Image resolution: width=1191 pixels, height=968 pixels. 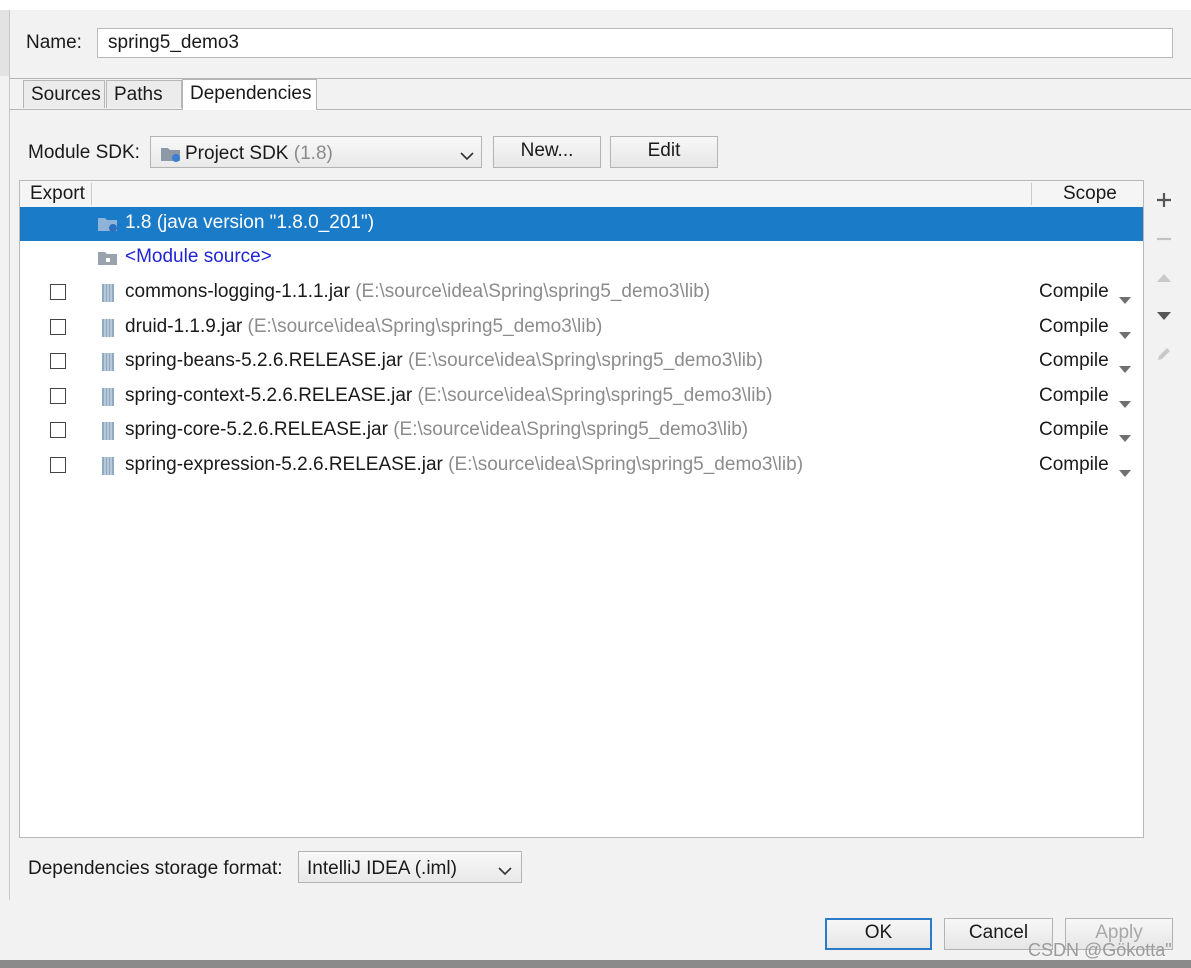 I want to click on dependency-name: spring-context-5.2.6.RELEASE.jar, so click(x=269, y=395).